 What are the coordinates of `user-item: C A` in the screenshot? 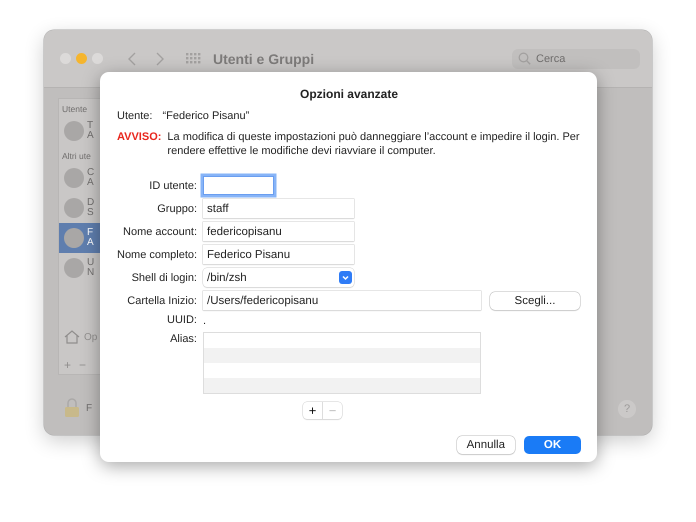 It's located at (79, 178).